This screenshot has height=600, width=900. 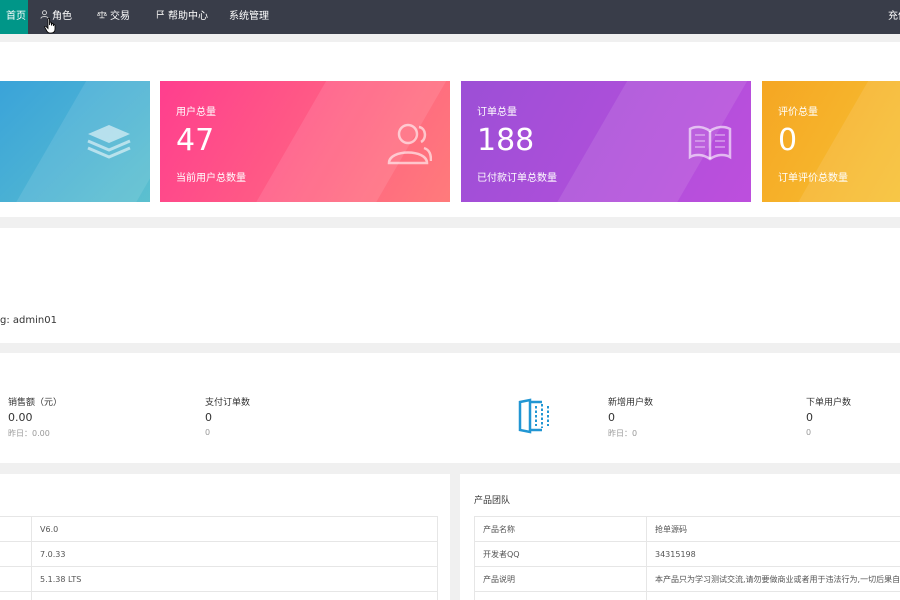 I want to click on stat-sub: 昨日：0, so click(x=623, y=433).